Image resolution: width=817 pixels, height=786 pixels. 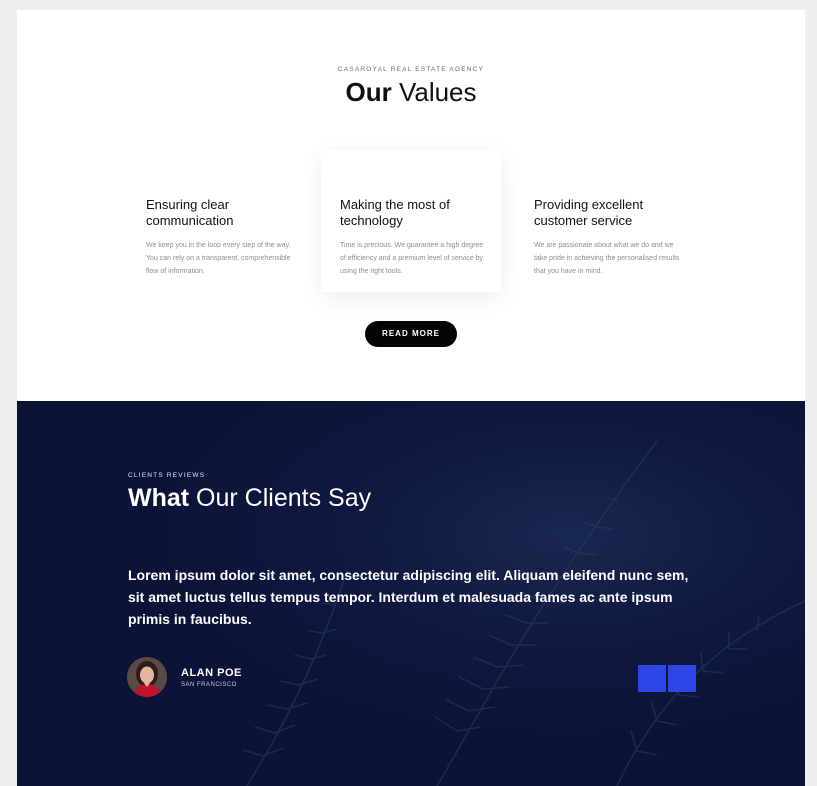 What do you see at coordinates (147, 677) in the screenshot?
I see `author-avatar` at bounding box center [147, 677].